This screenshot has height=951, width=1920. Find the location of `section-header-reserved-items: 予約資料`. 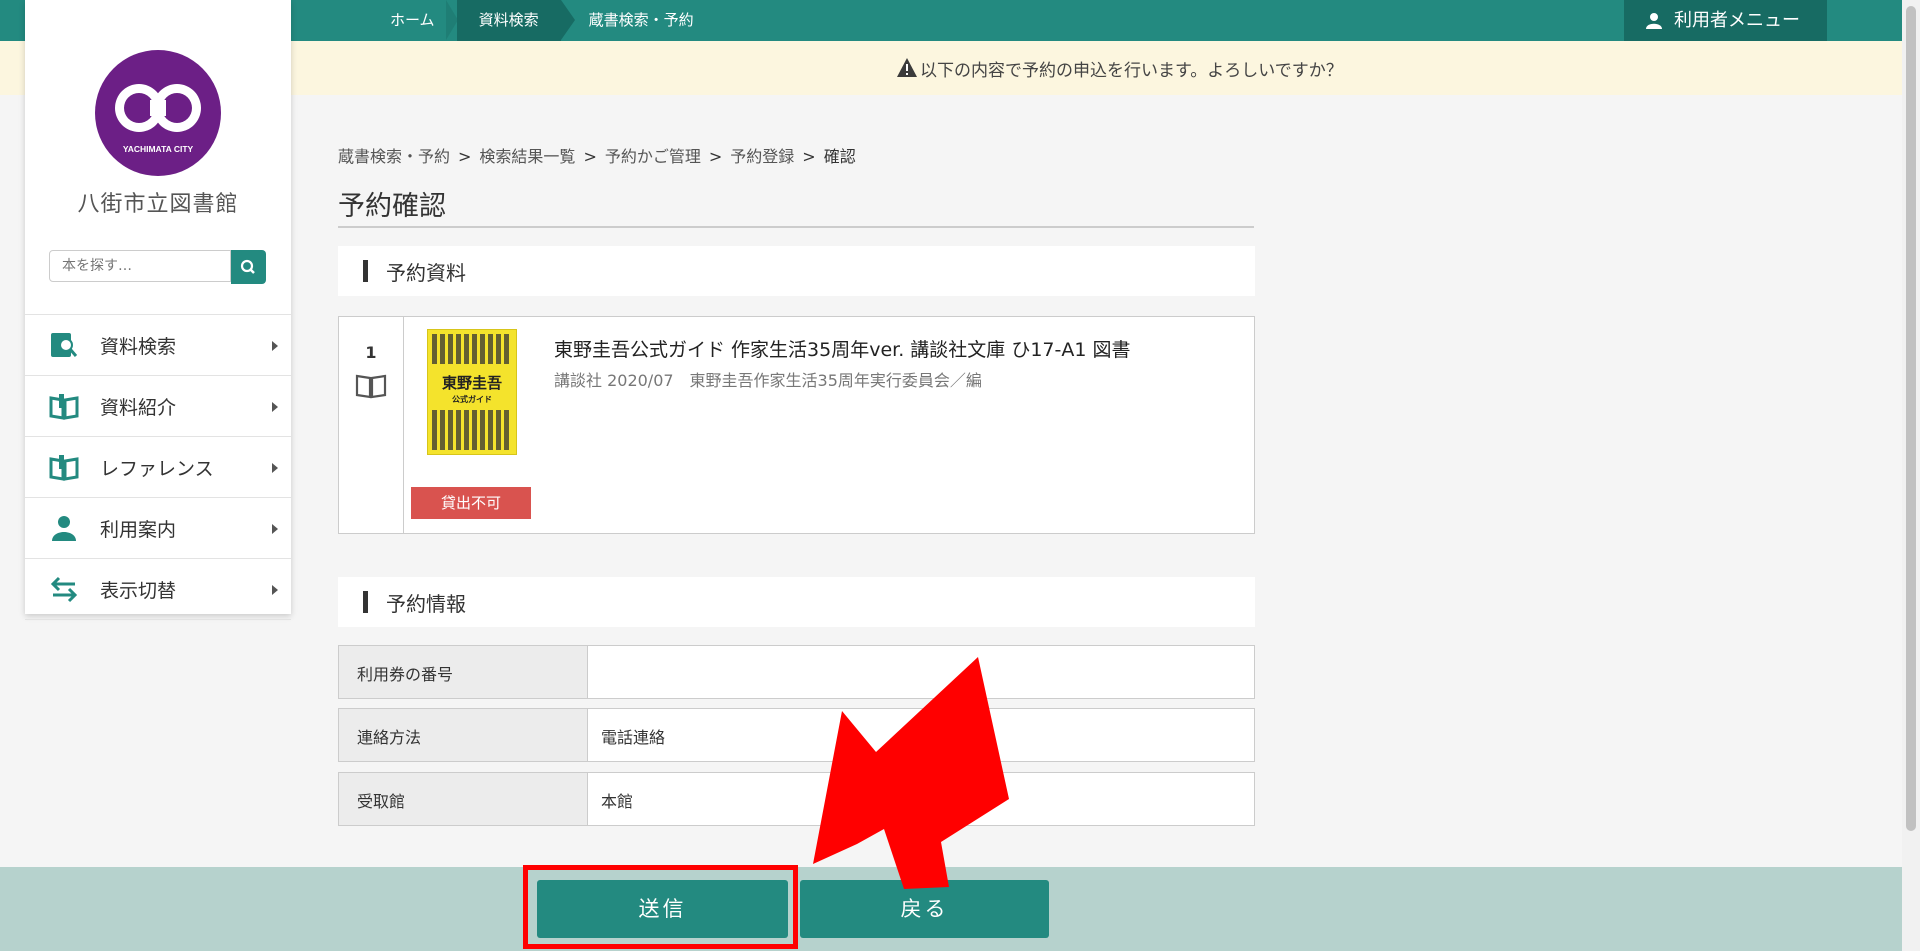

section-header-reserved-items: 予約資料 is located at coordinates (796, 271).